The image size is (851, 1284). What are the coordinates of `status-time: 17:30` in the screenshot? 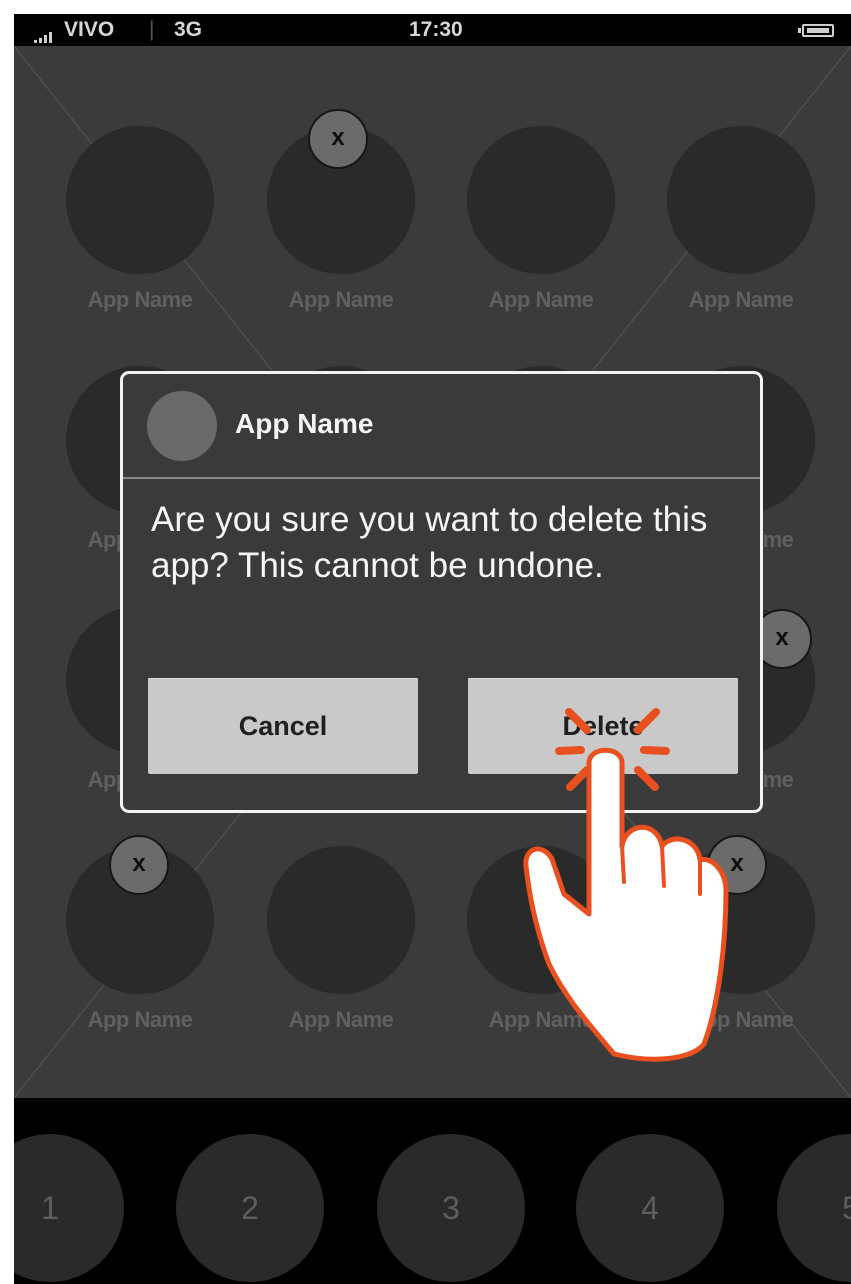 It's located at (436, 29).